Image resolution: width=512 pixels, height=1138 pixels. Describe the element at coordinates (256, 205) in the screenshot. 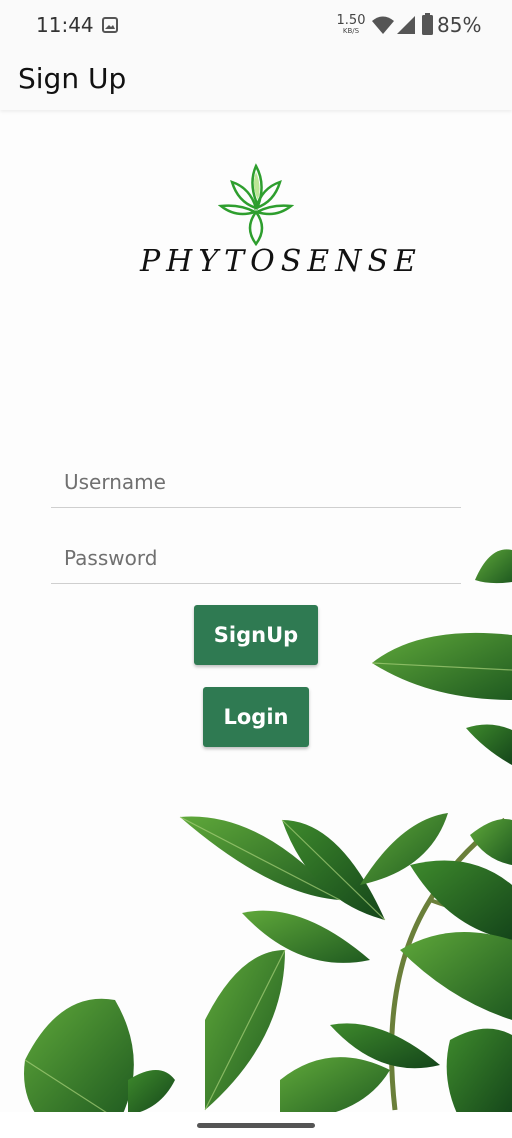

I see `cannabis-leaf-drop-icon` at that location.